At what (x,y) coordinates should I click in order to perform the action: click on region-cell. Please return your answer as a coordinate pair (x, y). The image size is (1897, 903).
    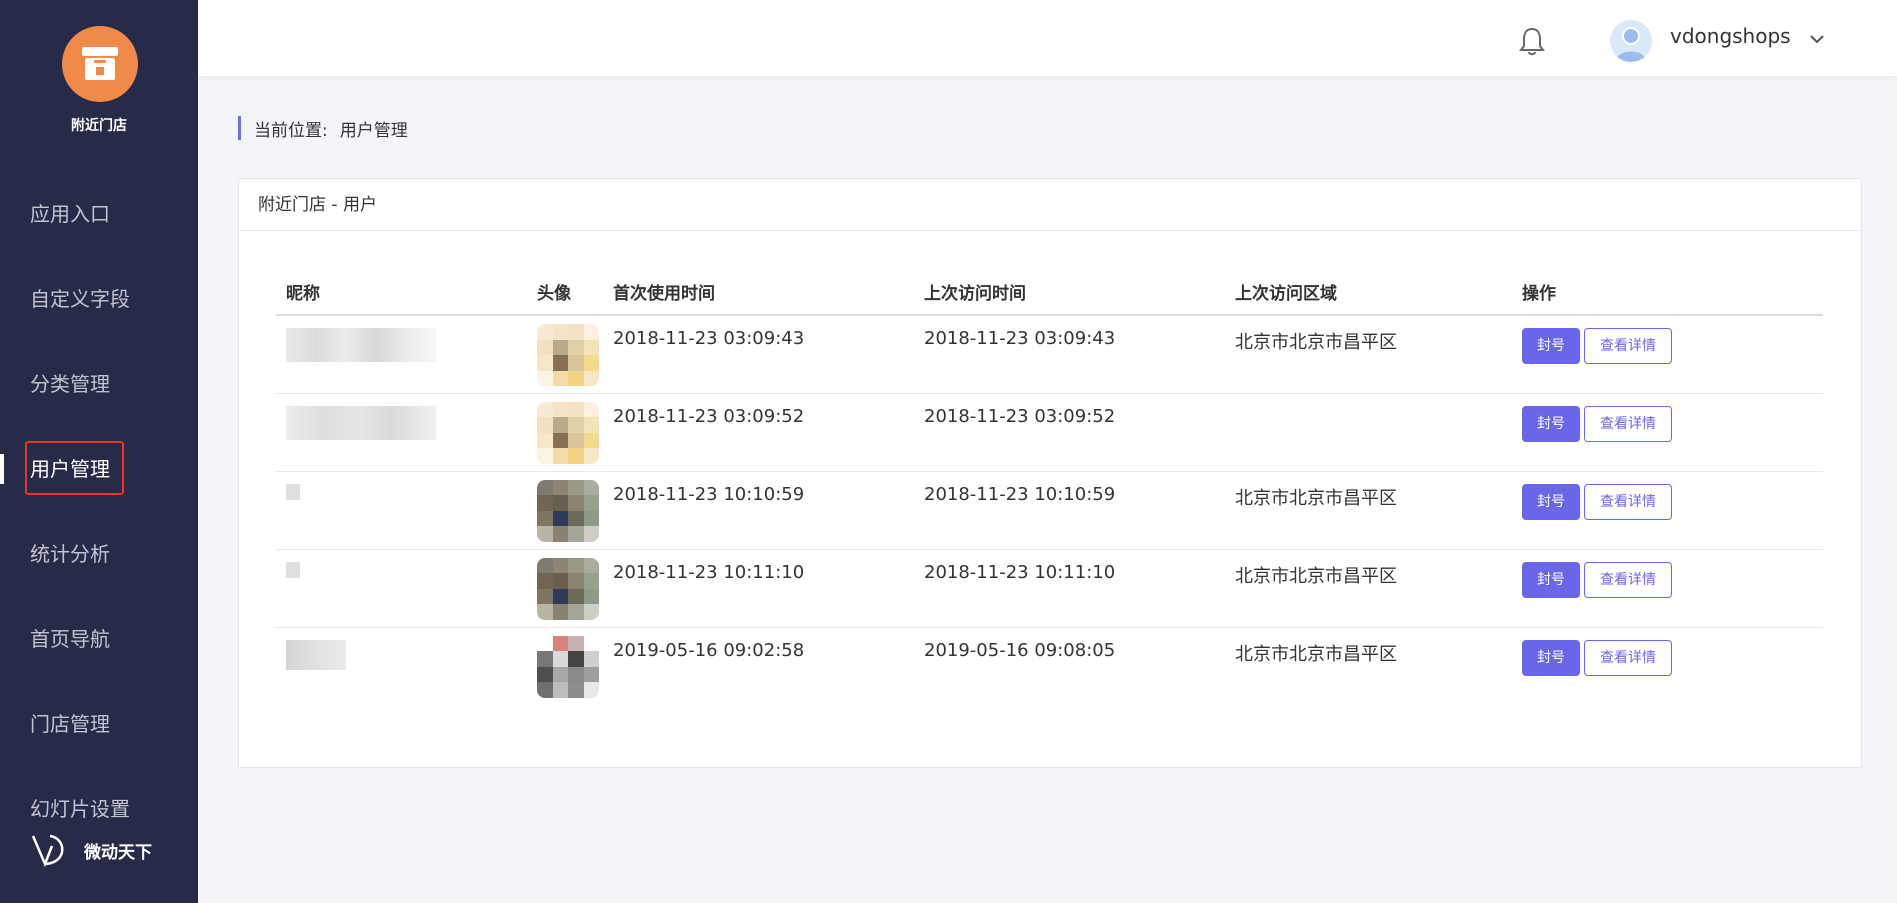
    Looking at the image, I should click on (1368, 432).